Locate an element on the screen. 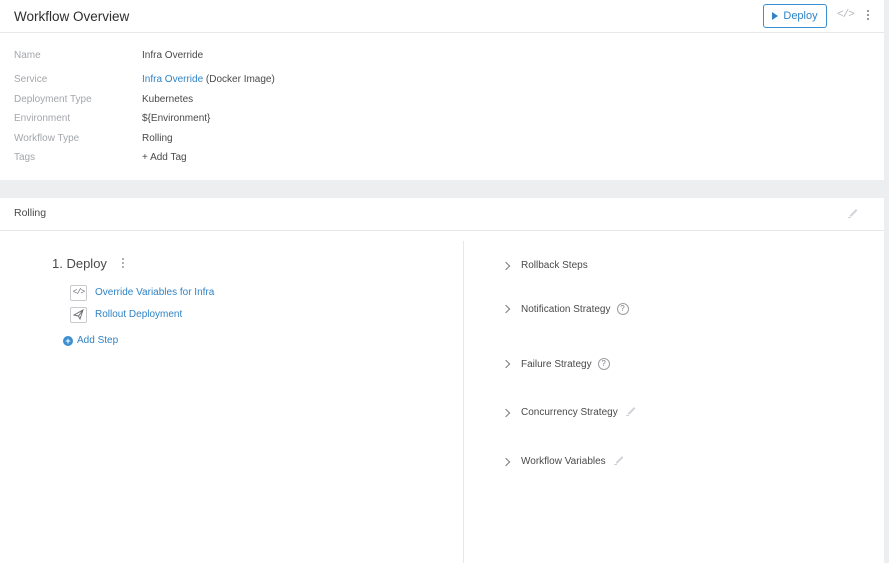  strategy-label: Notification Strategy is located at coordinates (566, 309).